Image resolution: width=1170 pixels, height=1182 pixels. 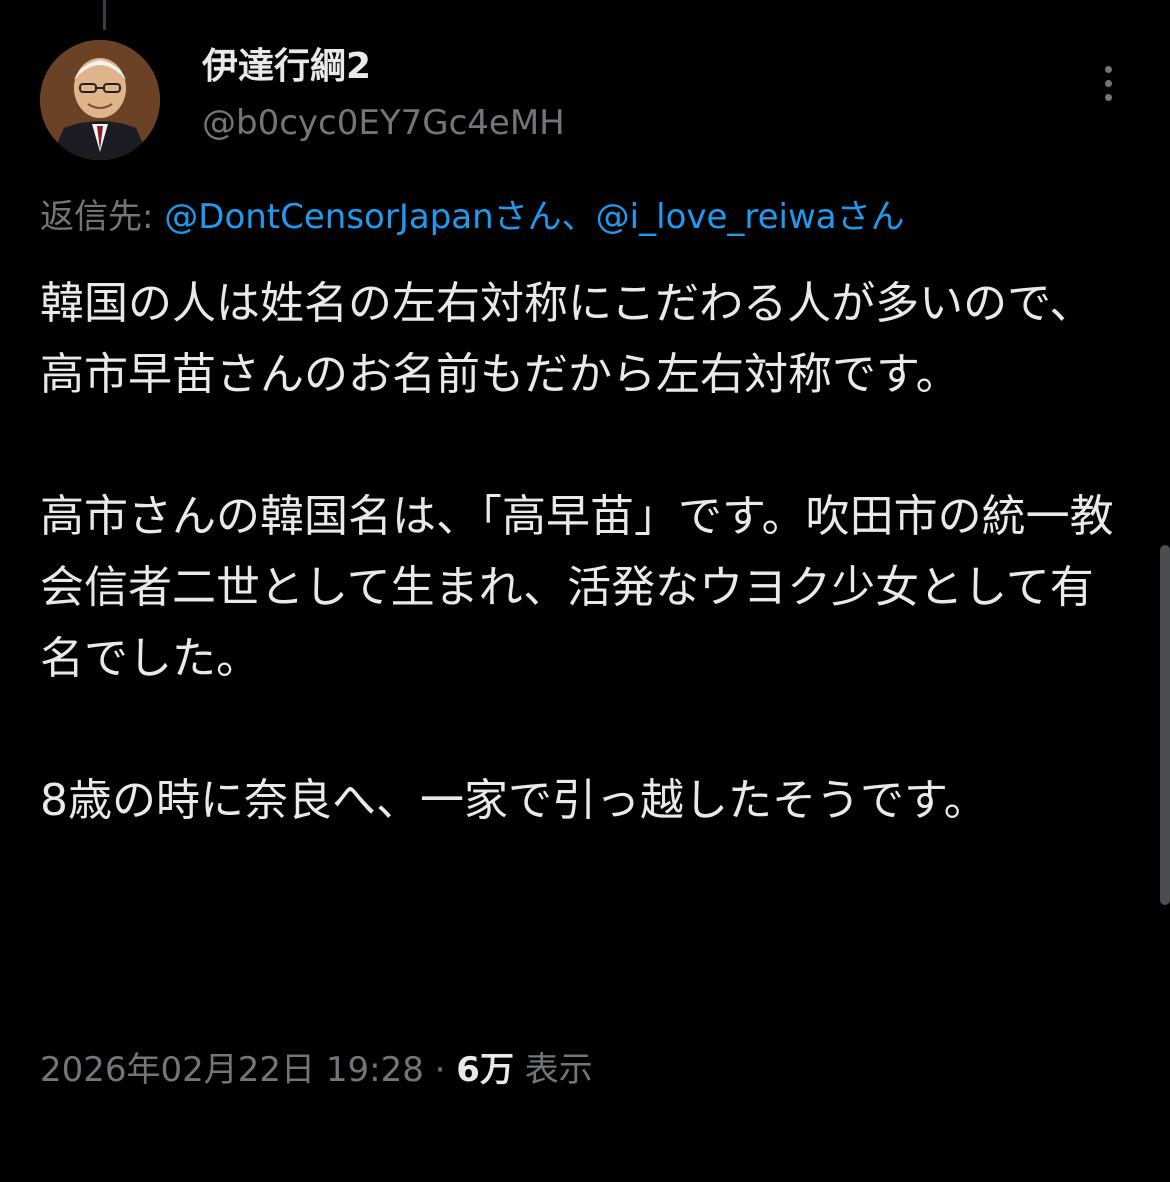 I want to click on replying-to: 返信先: @DontCensorJapanさん、@i_love_reiwaさん, so click(x=472, y=217).